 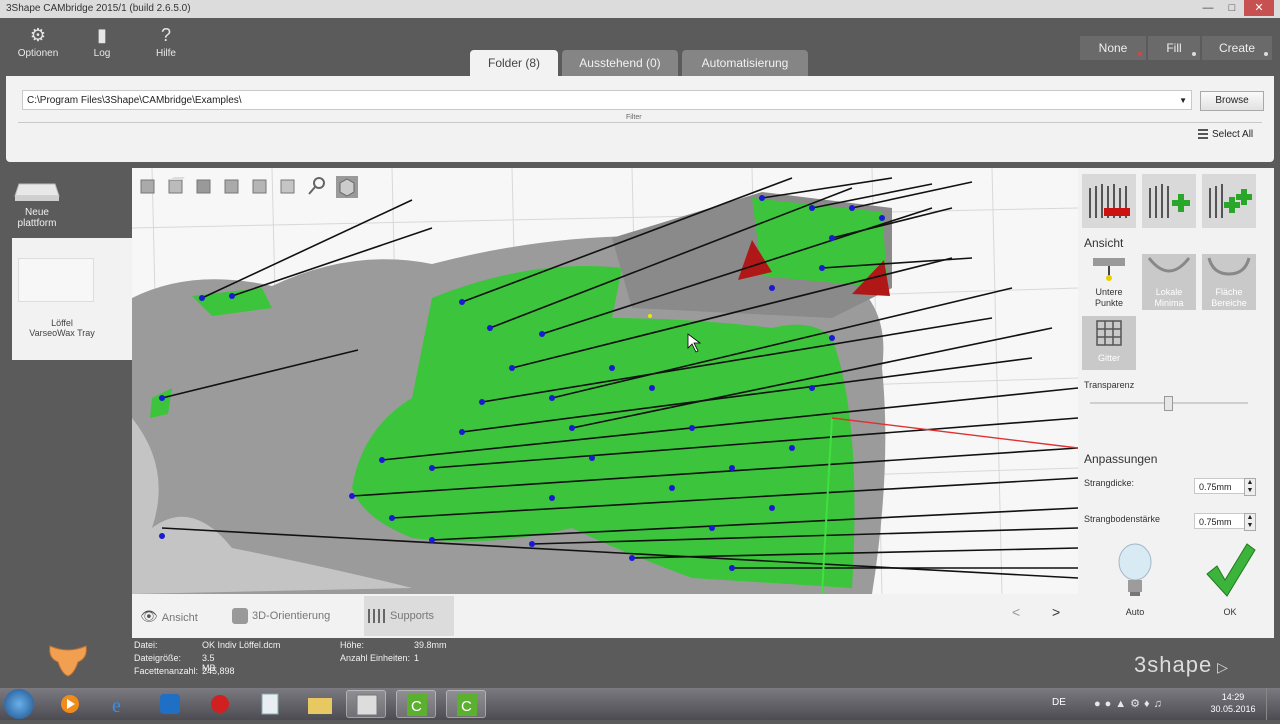 I want to click on tab-folder-label: Folder (8), so click(x=513, y=63).